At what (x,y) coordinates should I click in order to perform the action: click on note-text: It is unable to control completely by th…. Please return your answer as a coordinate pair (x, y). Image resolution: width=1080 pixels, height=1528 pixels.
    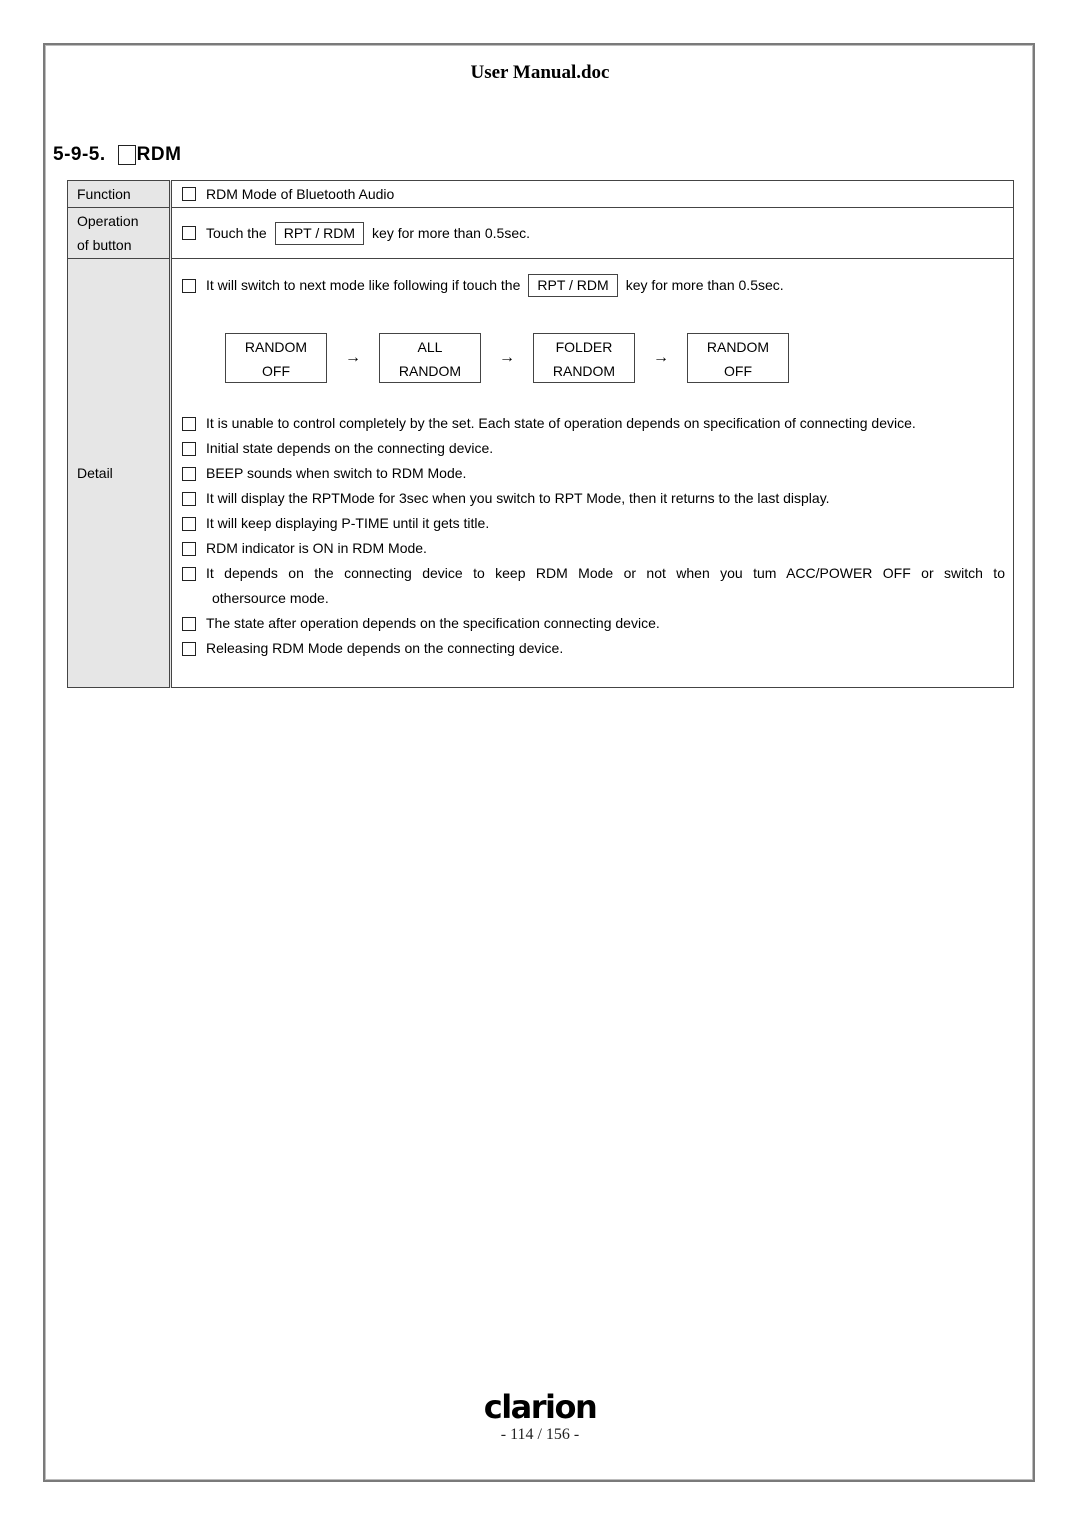
    Looking at the image, I should click on (561, 423).